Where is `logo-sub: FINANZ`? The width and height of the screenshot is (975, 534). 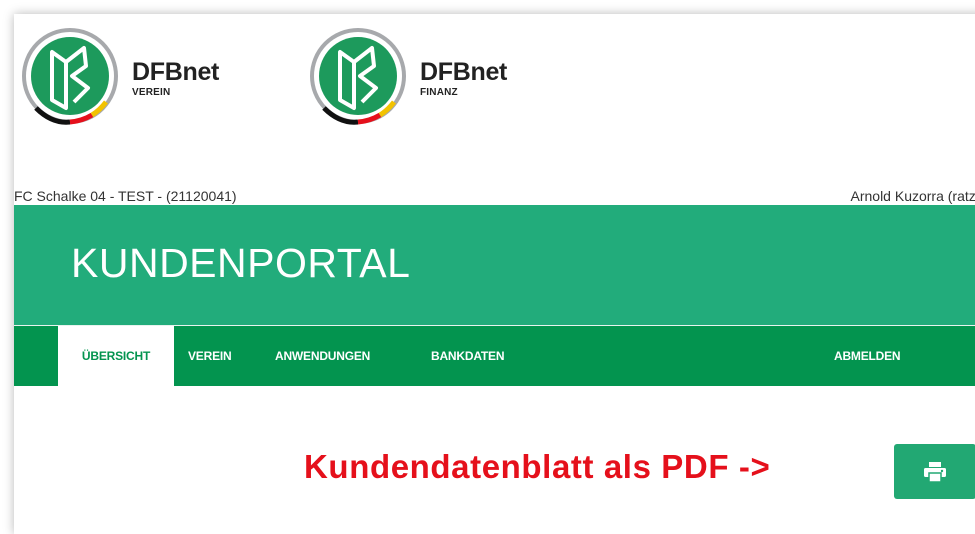 logo-sub: FINANZ is located at coordinates (463, 93).